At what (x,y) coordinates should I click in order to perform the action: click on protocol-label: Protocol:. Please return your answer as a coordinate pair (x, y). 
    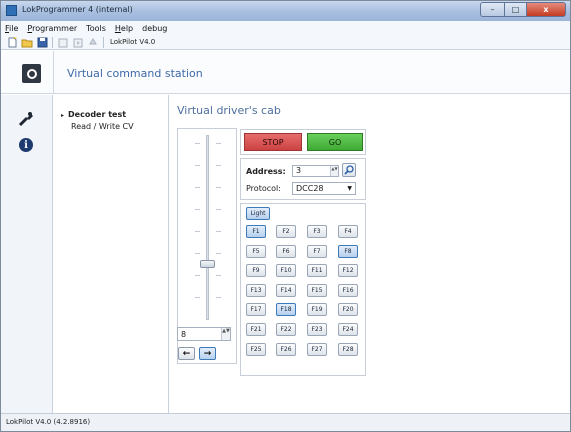
    Looking at the image, I should click on (263, 188).